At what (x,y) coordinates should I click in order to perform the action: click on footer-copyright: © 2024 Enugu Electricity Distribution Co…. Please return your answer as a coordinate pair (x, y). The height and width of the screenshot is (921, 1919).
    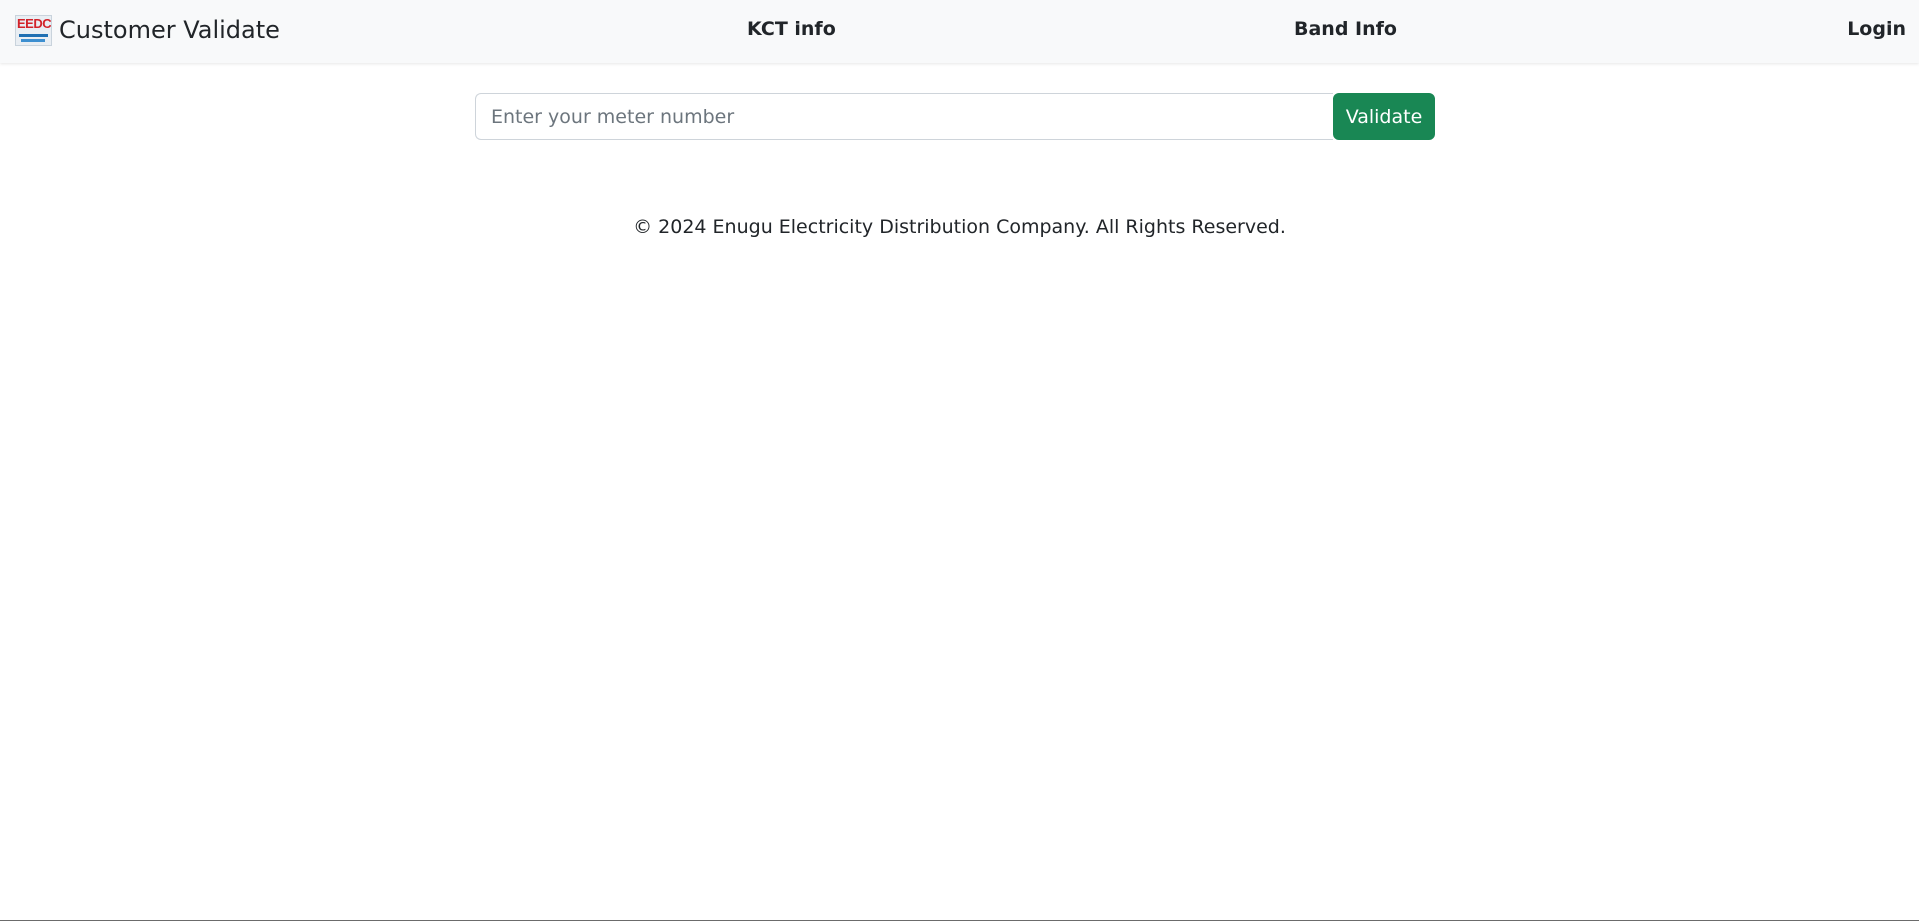
    Looking at the image, I should click on (959, 227).